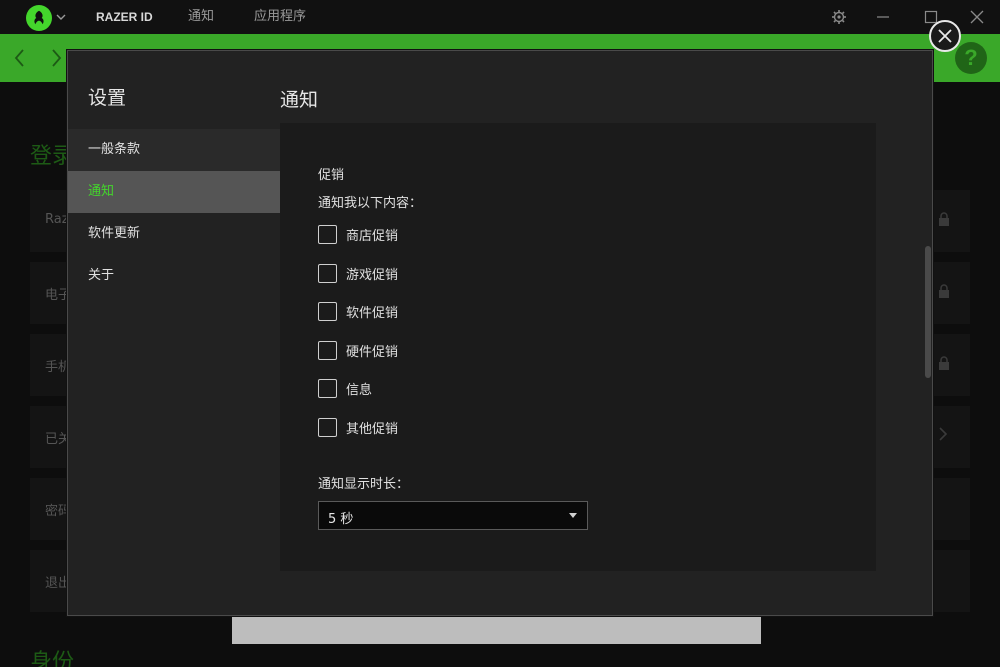  Describe the element at coordinates (943, 434) in the screenshot. I see `chevron-right-icon` at that location.